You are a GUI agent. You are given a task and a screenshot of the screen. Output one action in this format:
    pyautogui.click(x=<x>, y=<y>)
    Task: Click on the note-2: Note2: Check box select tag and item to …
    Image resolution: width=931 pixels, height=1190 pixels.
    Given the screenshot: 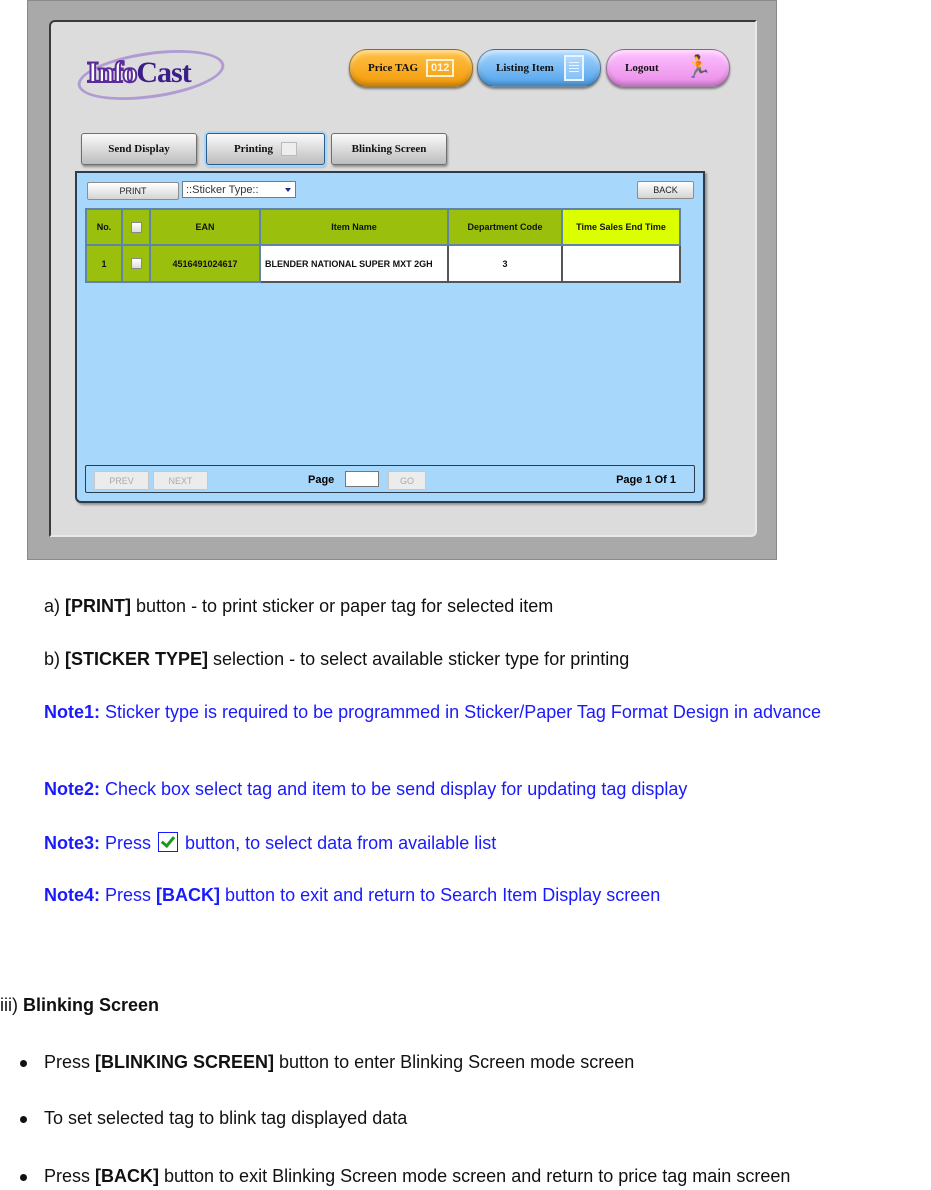 What is the action you would take?
    pyautogui.click(x=366, y=789)
    